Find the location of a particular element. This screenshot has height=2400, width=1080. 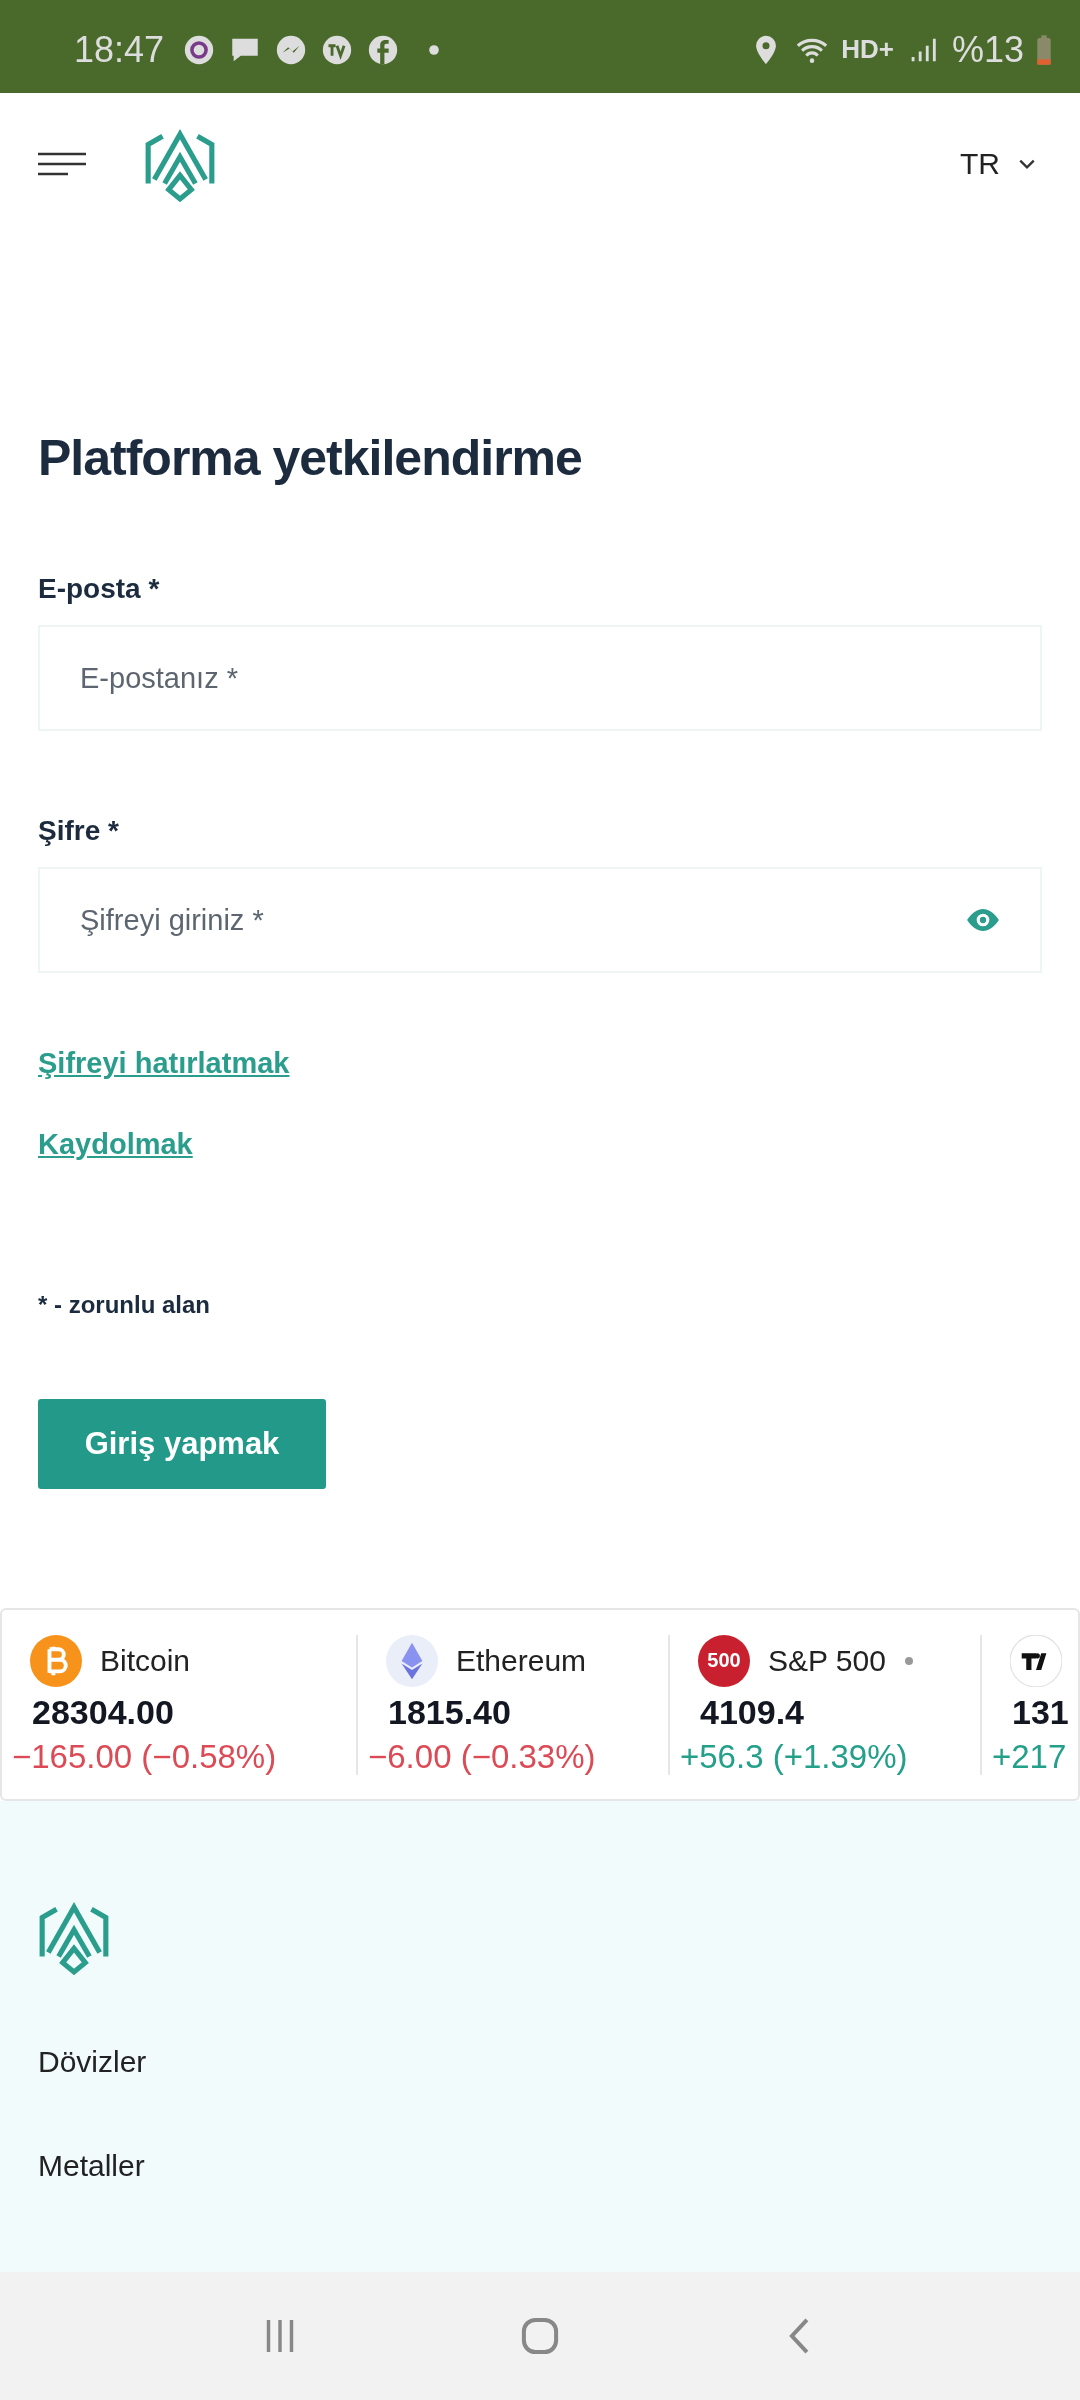

chevron-down-icon is located at coordinates (1027, 164).